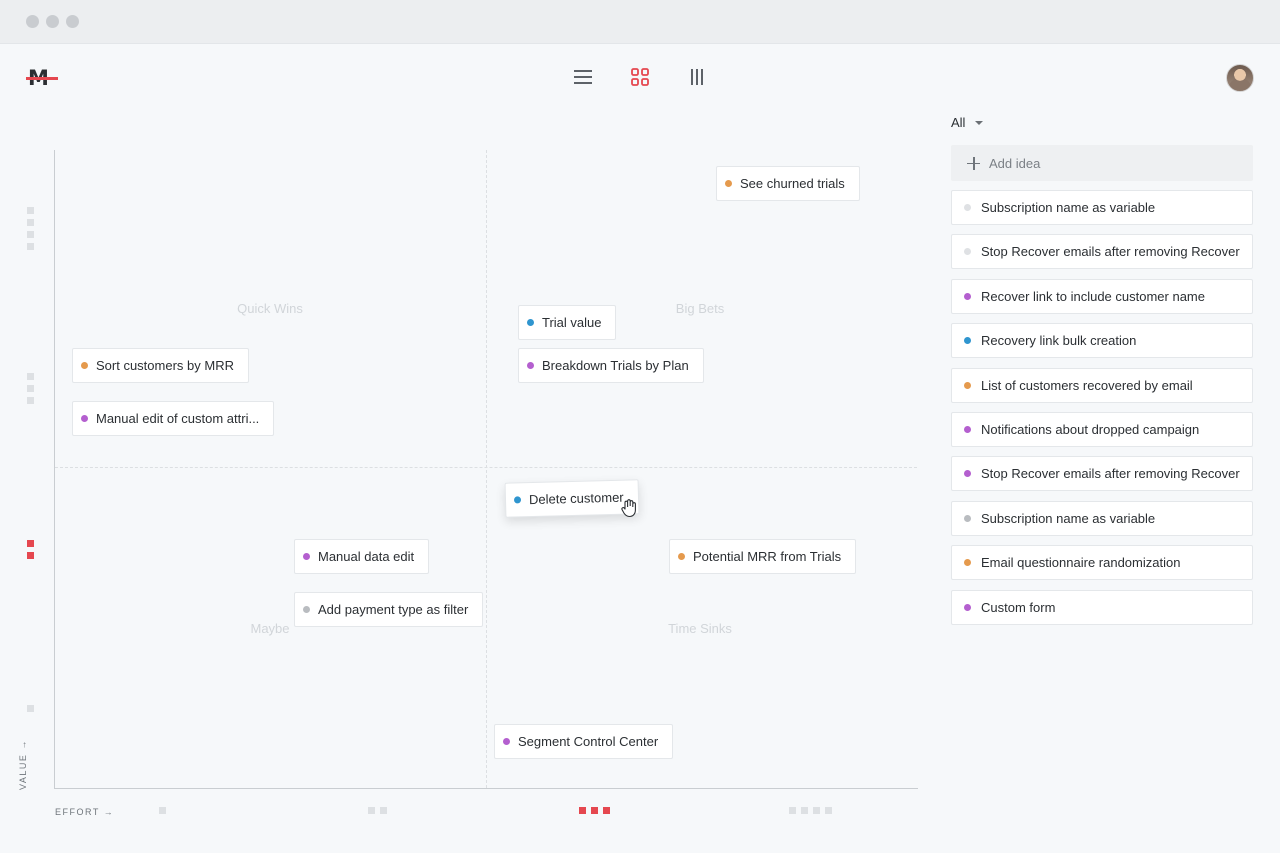  Describe the element at coordinates (1102, 607) in the screenshot. I see `list-item: Custom form` at that location.